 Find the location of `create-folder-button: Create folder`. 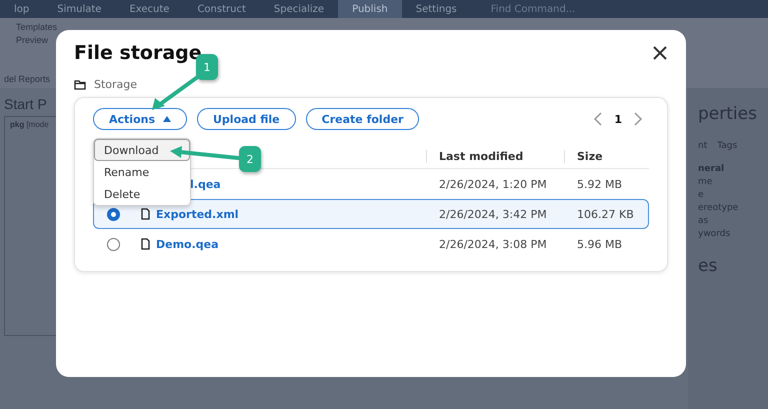

create-folder-button: Create folder is located at coordinates (363, 119).